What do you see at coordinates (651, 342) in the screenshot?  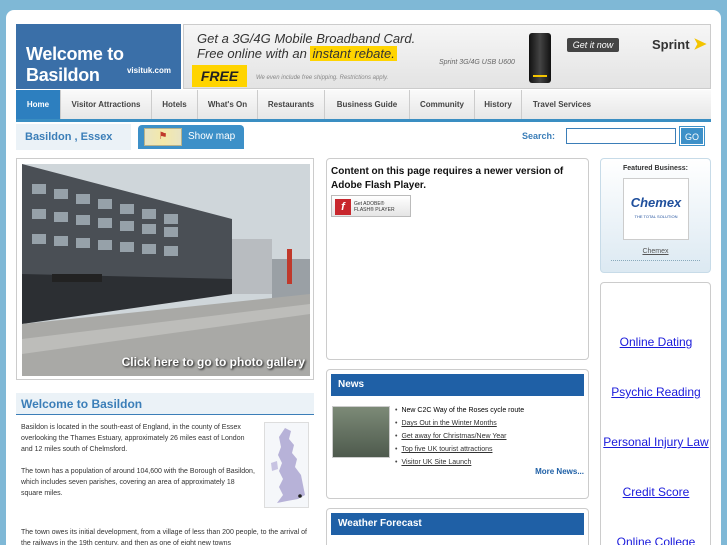 I see `ad-link-online-dating: Online Dating` at bounding box center [651, 342].